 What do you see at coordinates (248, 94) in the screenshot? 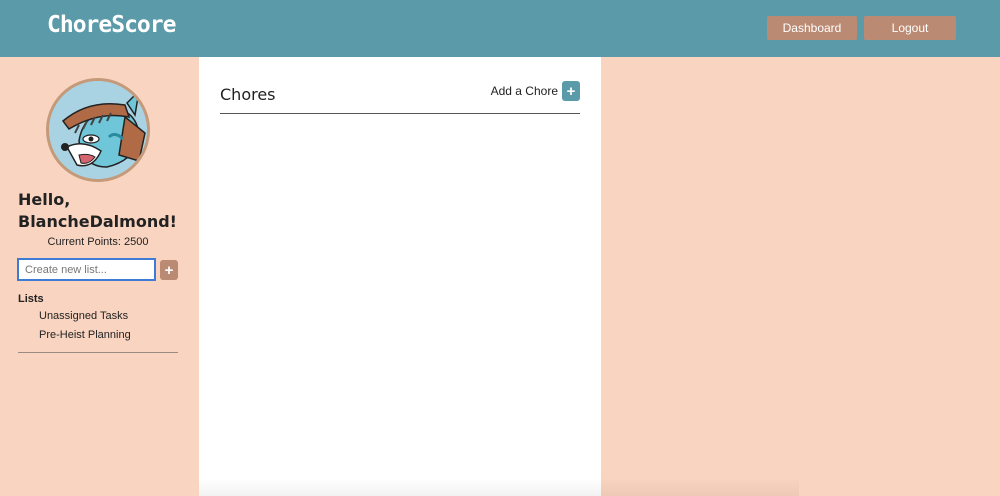
I see `chores-title: Chores` at bounding box center [248, 94].